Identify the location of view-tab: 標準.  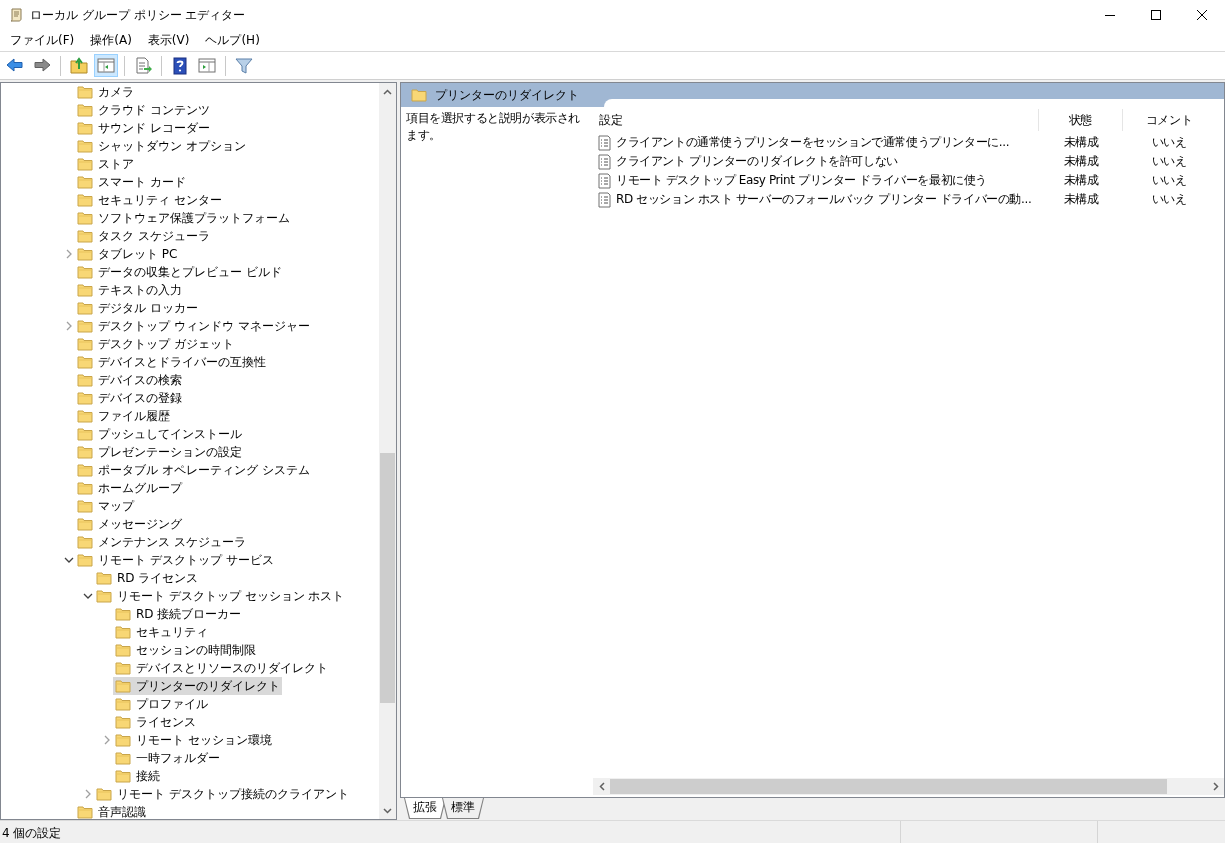
(463, 808).